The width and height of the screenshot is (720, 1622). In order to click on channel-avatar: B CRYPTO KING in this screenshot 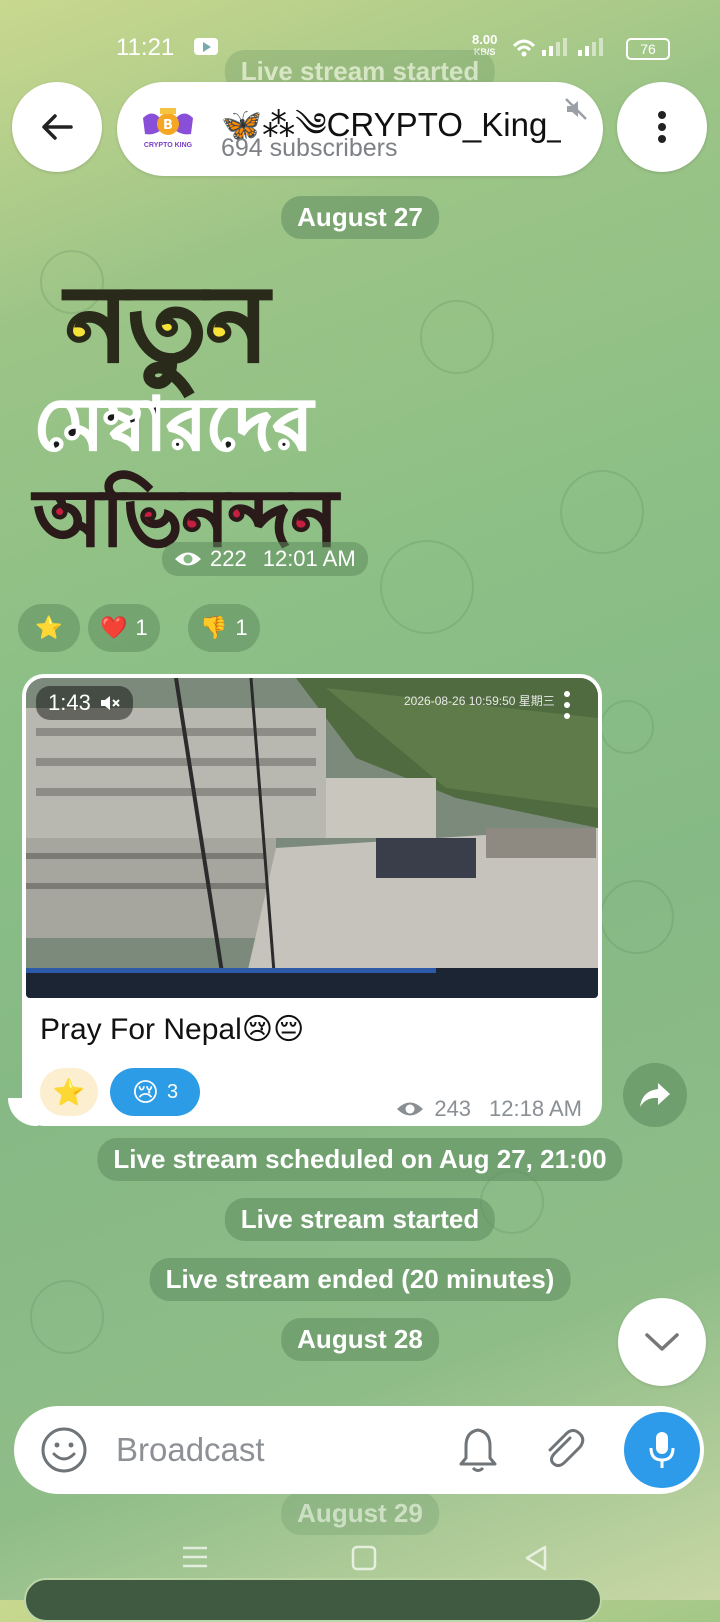, I will do `click(168, 129)`.